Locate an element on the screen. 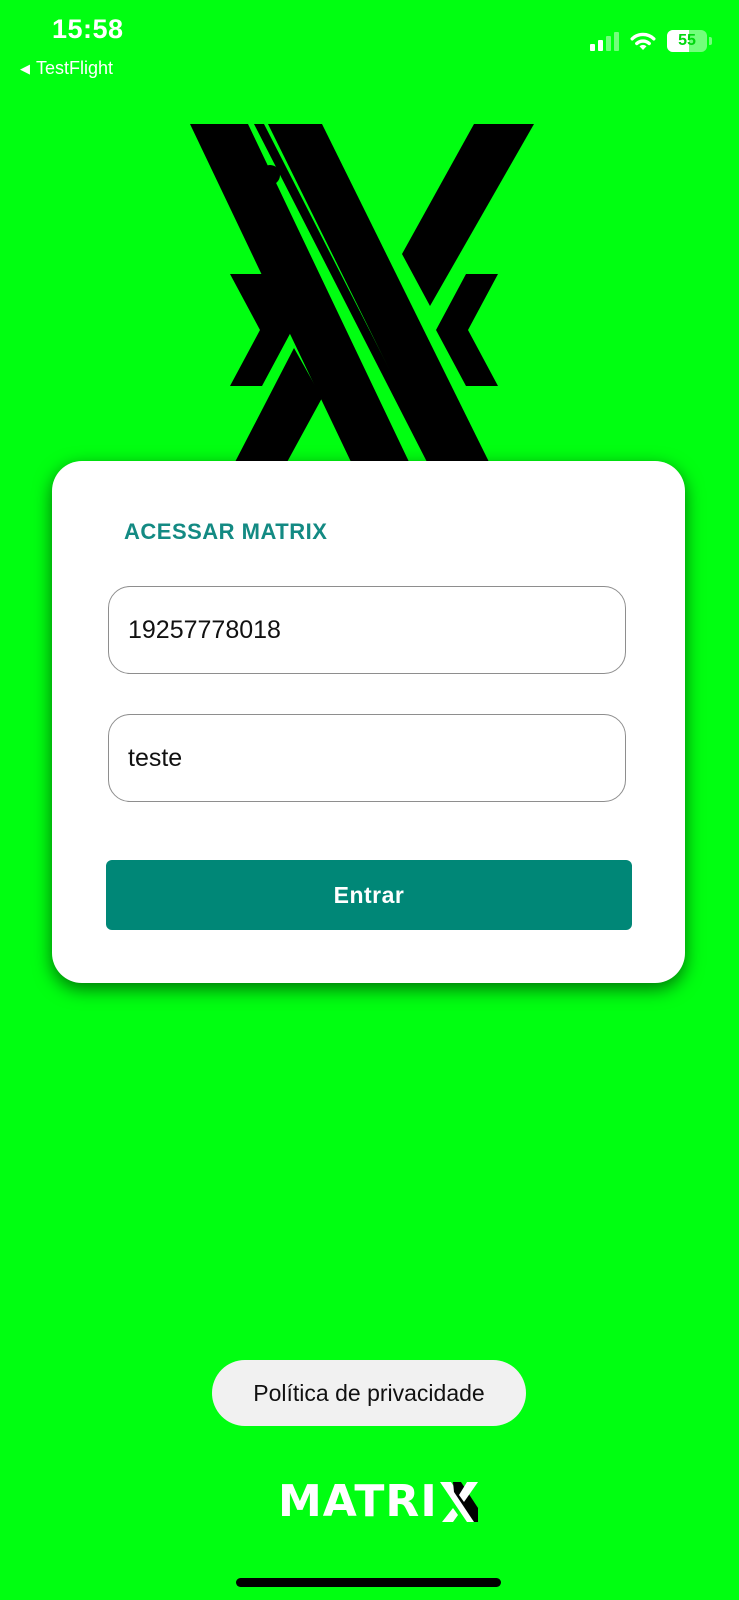  enter-button: Entrar is located at coordinates (369, 895).